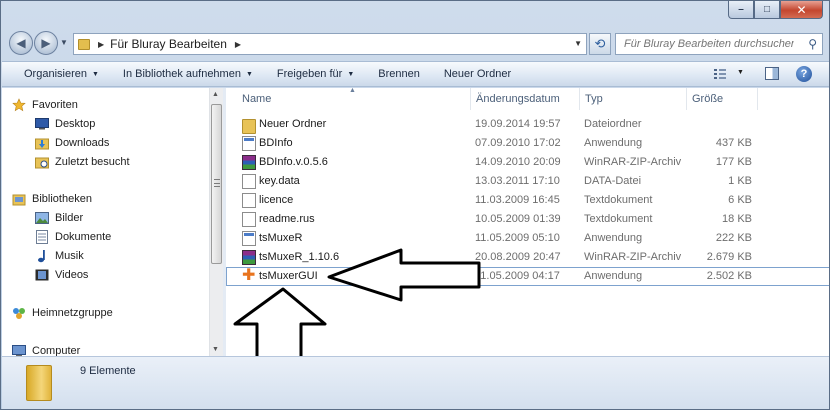 The height and width of the screenshot is (410, 830). I want to click on file-size: 2.679 KB, so click(729, 257).